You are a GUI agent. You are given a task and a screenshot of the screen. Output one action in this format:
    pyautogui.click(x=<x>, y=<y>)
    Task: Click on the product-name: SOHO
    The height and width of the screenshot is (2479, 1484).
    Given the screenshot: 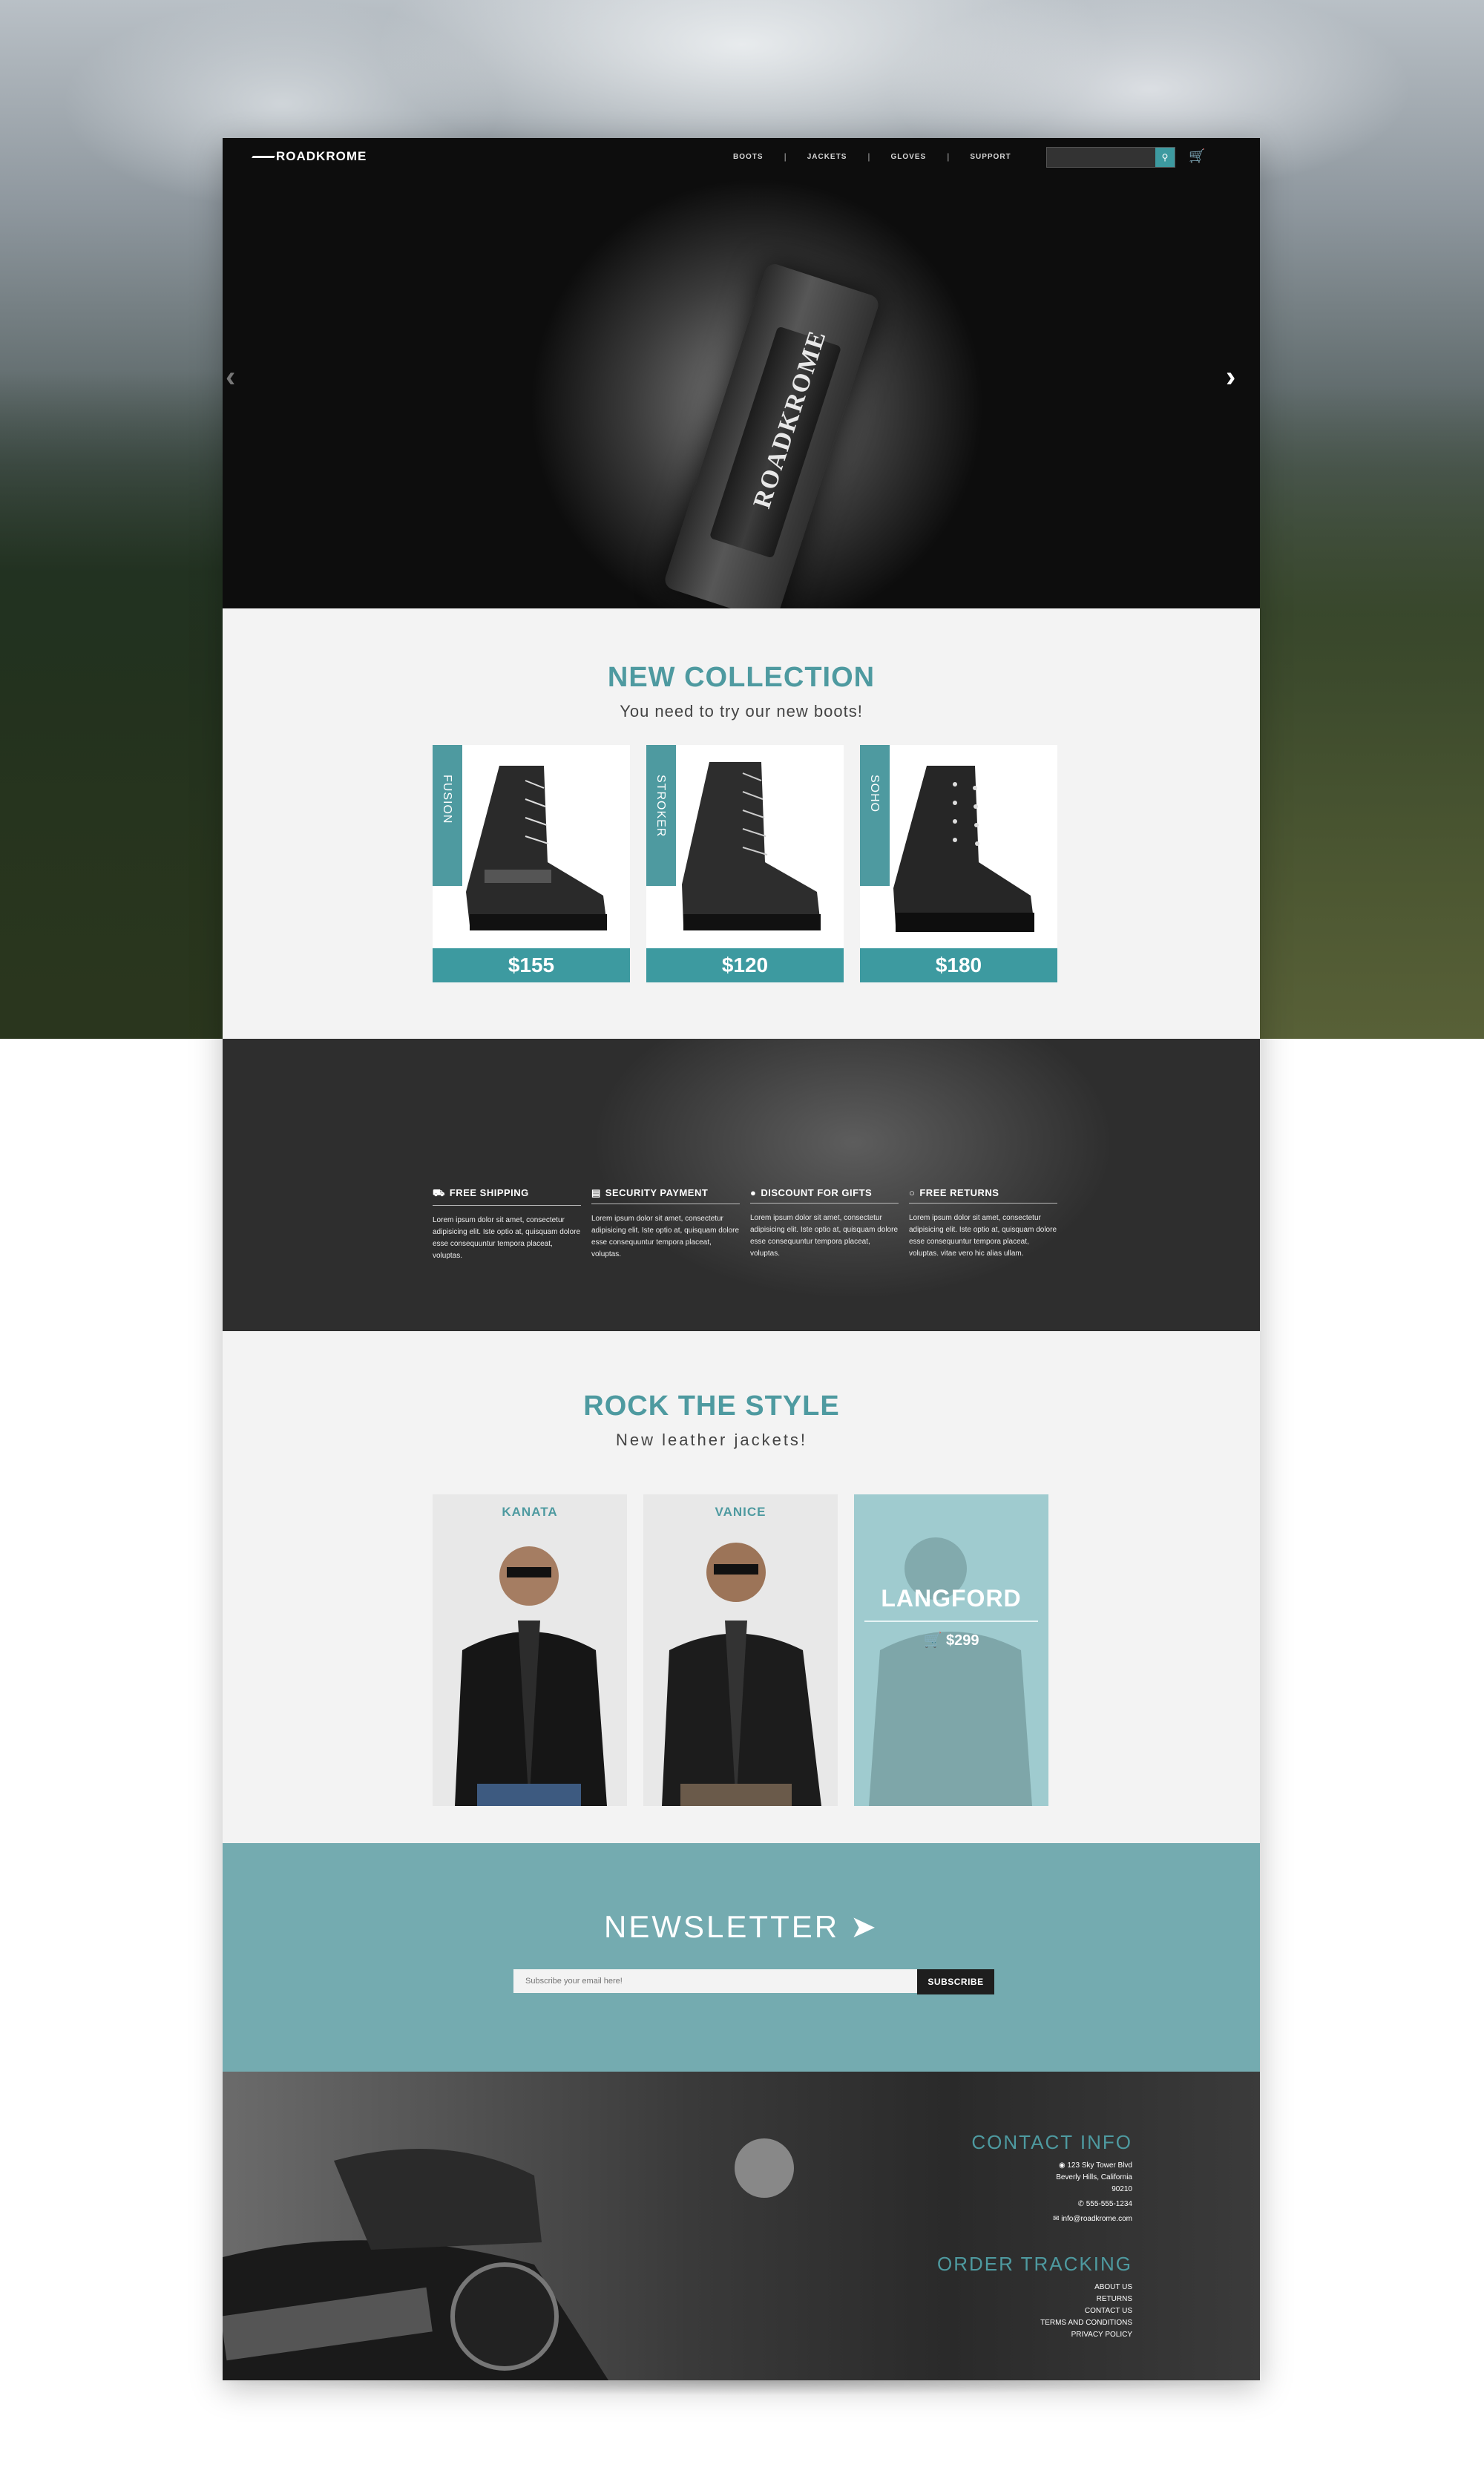 What is the action you would take?
    pyautogui.click(x=874, y=794)
    